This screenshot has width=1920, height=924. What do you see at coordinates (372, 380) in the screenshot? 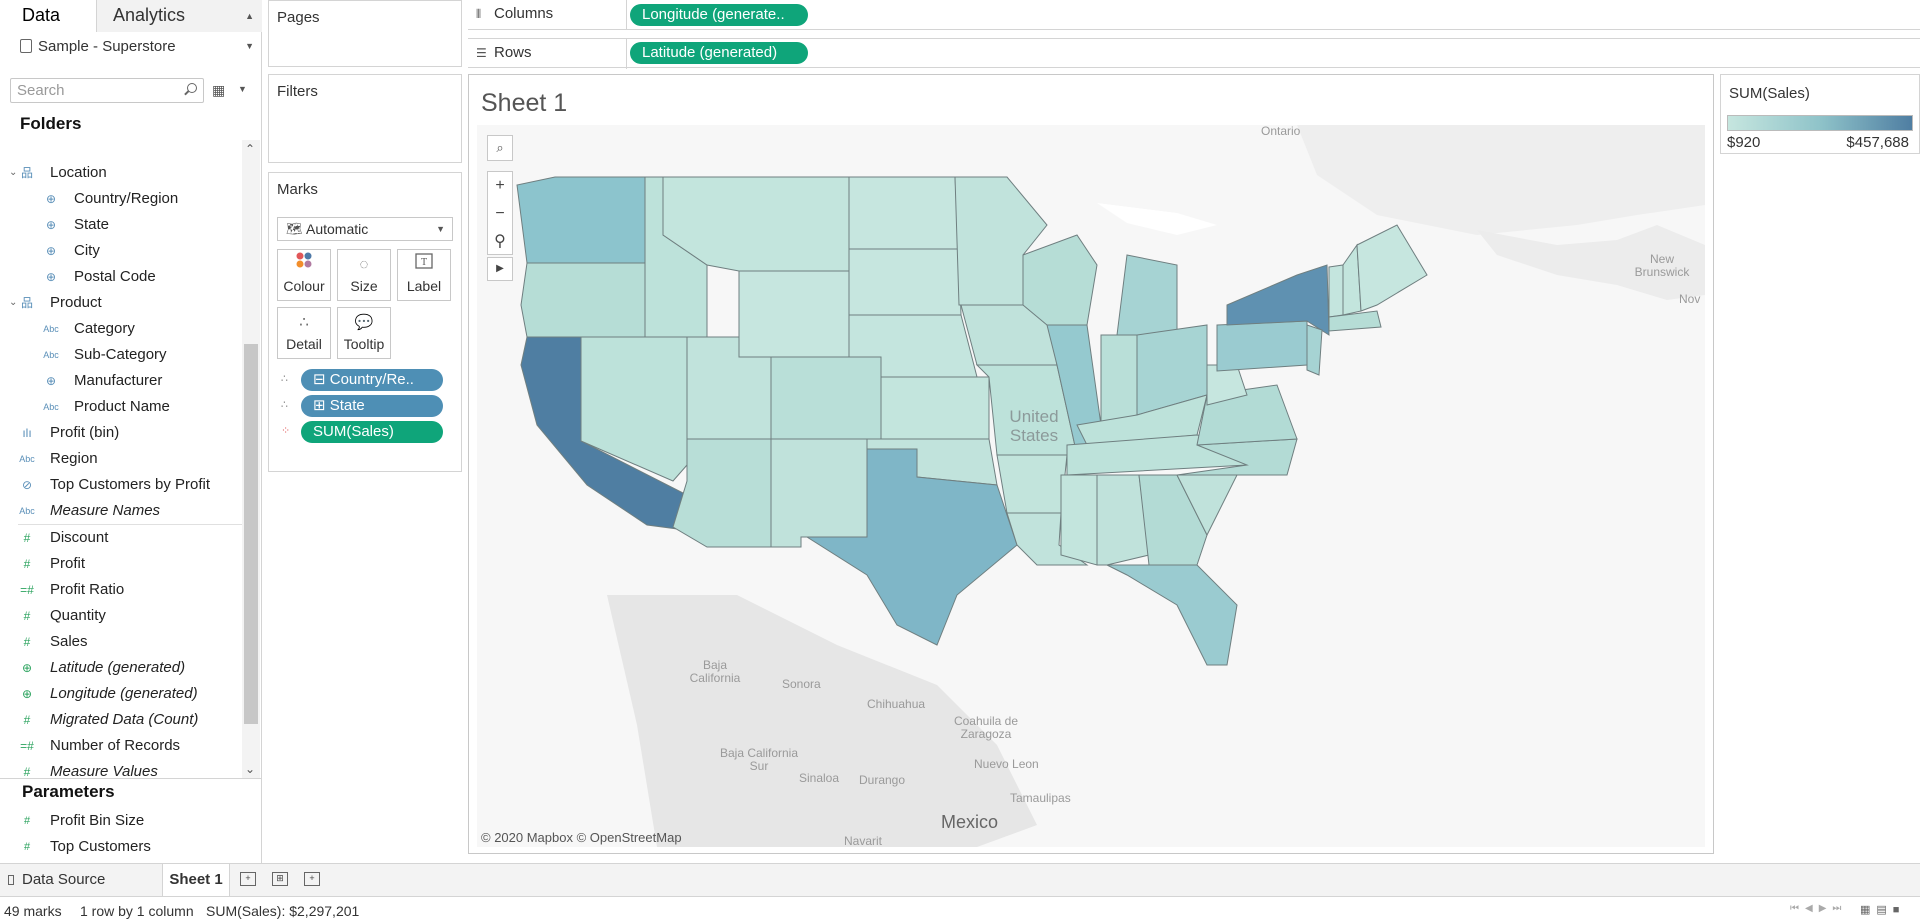
I see `marks-pill-country: ⊟ Country/Re..` at bounding box center [372, 380].